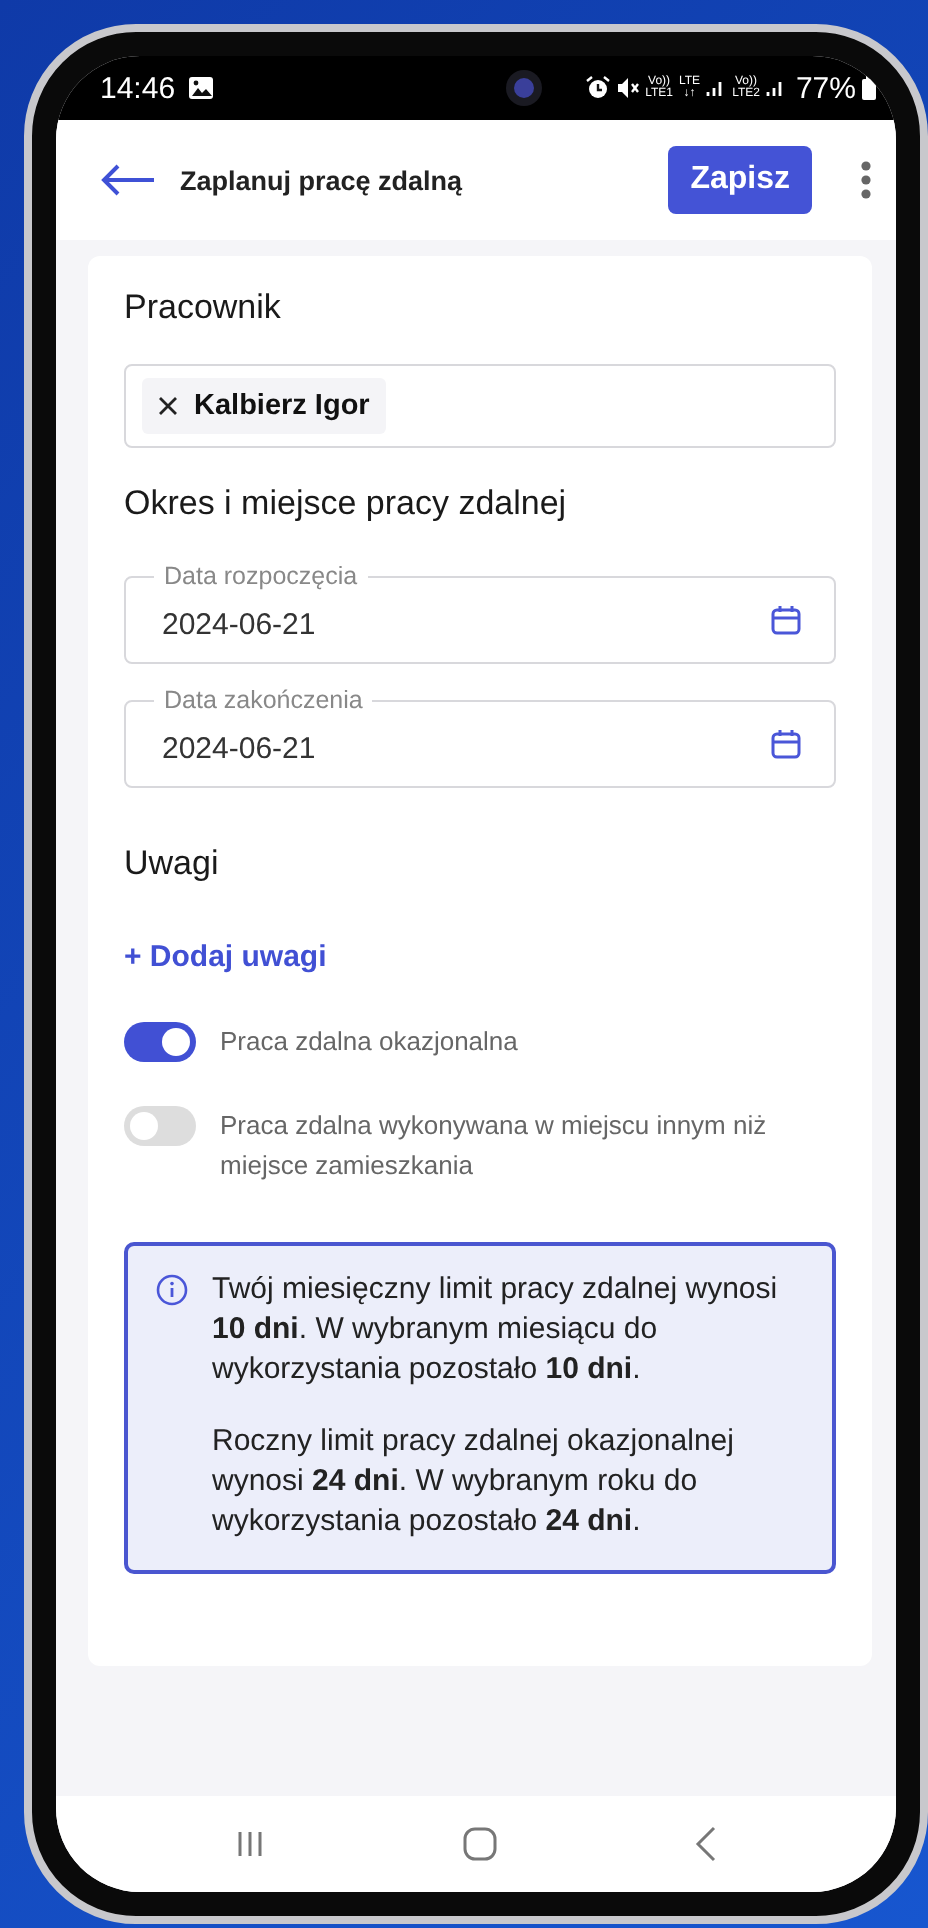 This screenshot has width=928, height=1928. Describe the element at coordinates (250, 1844) in the screenshot. I see `recent-apps-icon` at that location.